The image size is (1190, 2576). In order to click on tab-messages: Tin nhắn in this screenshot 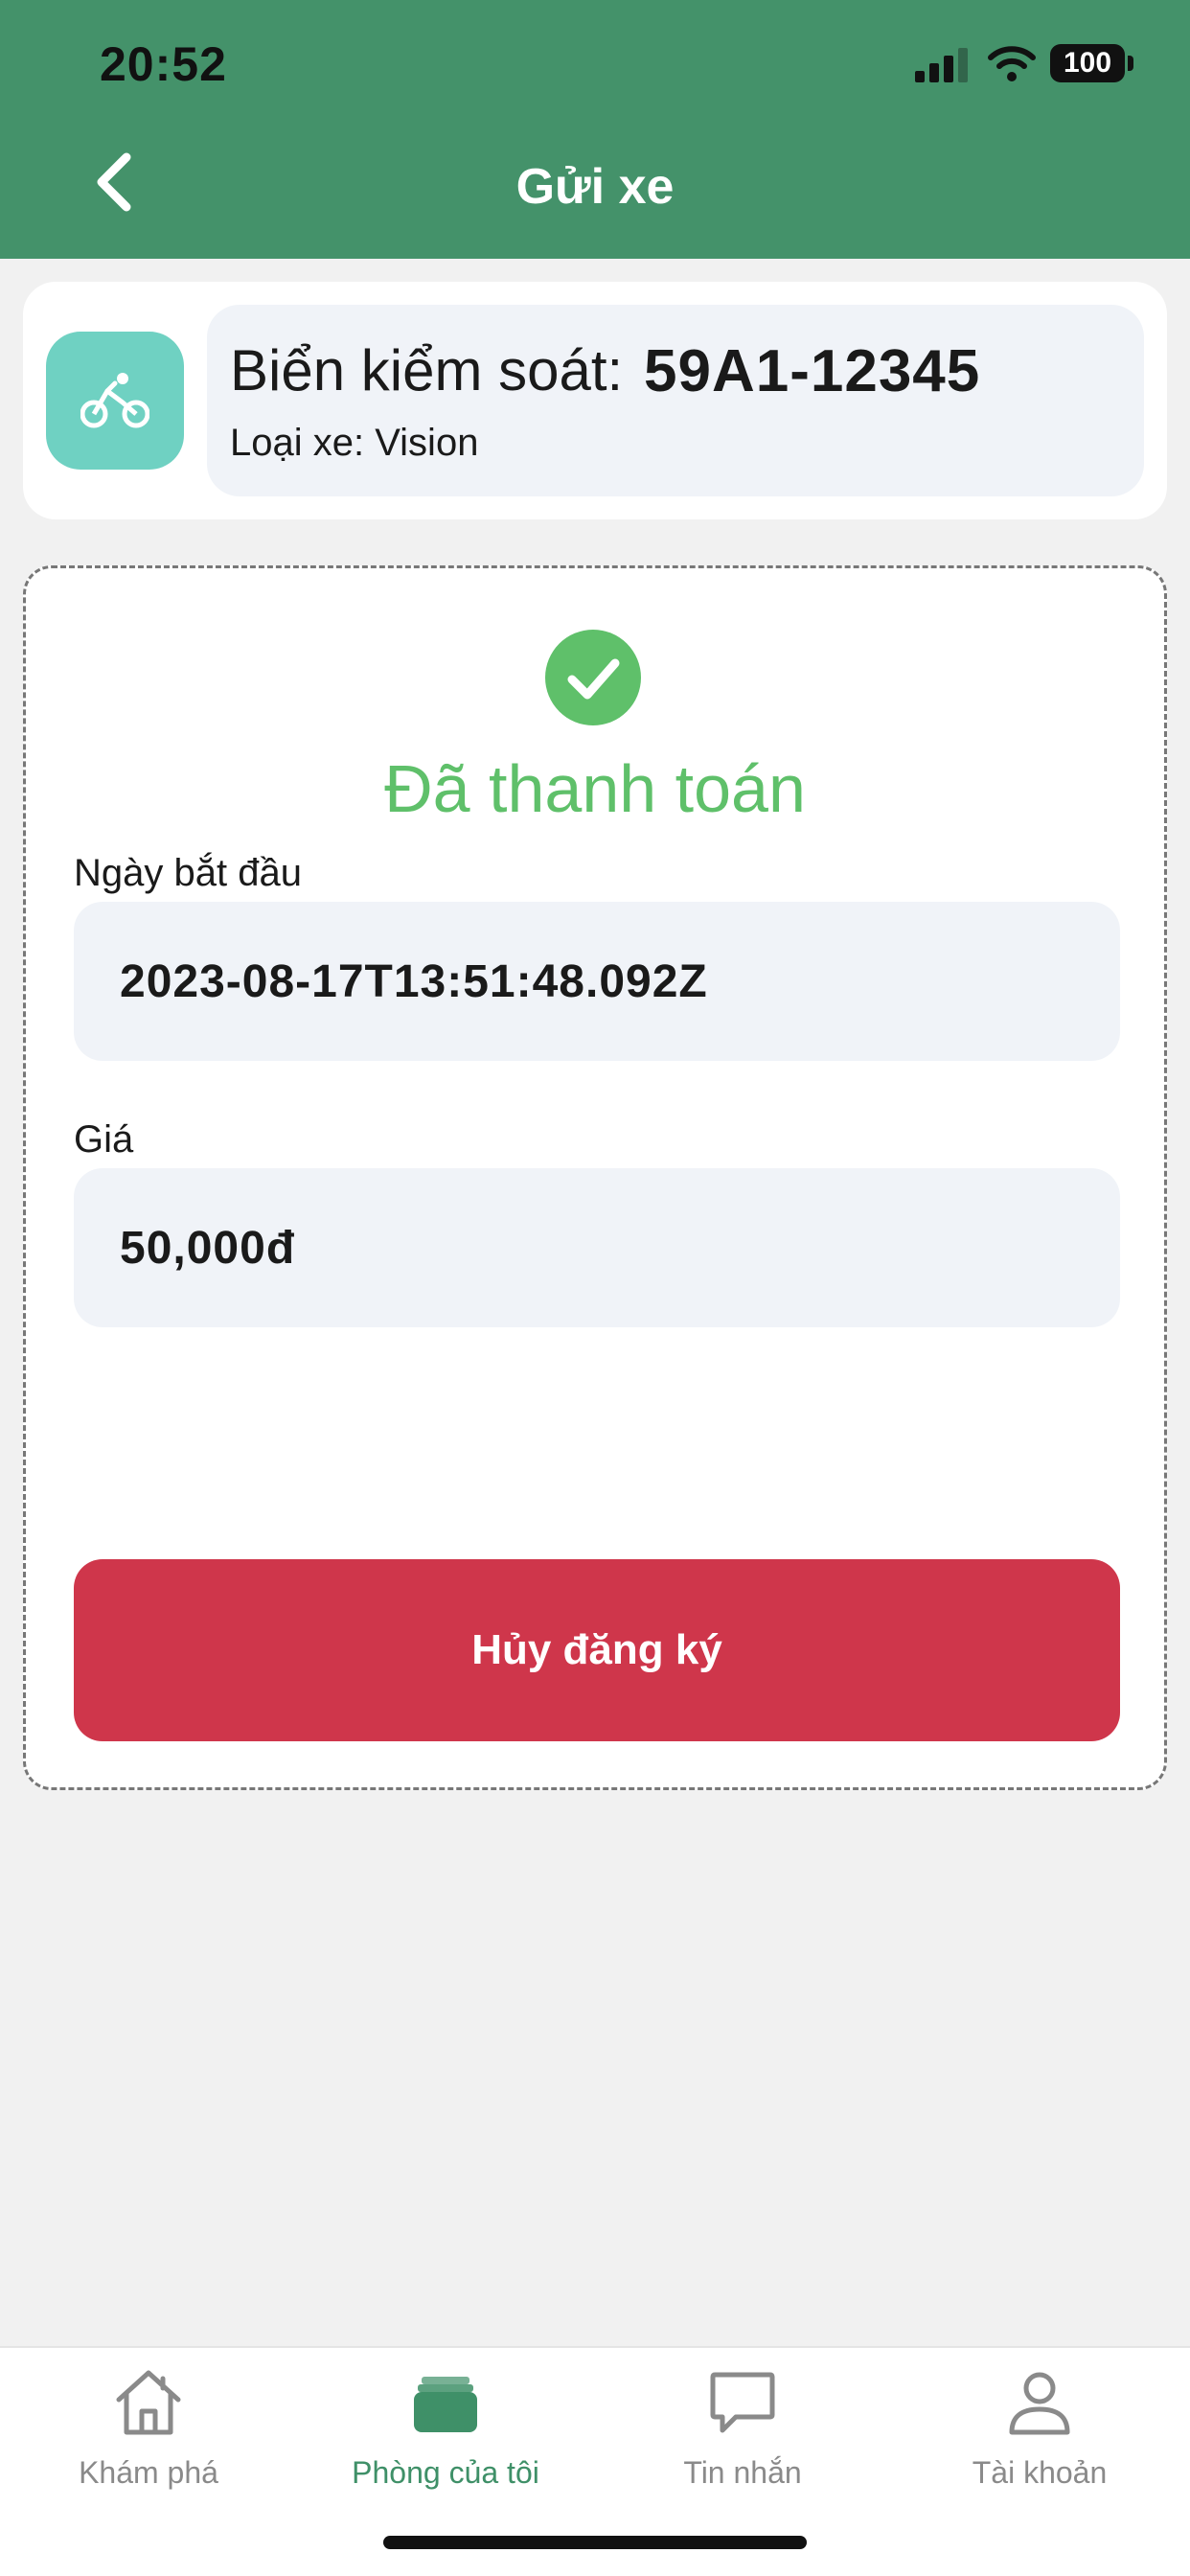, I will do `click(743, 2424)`.